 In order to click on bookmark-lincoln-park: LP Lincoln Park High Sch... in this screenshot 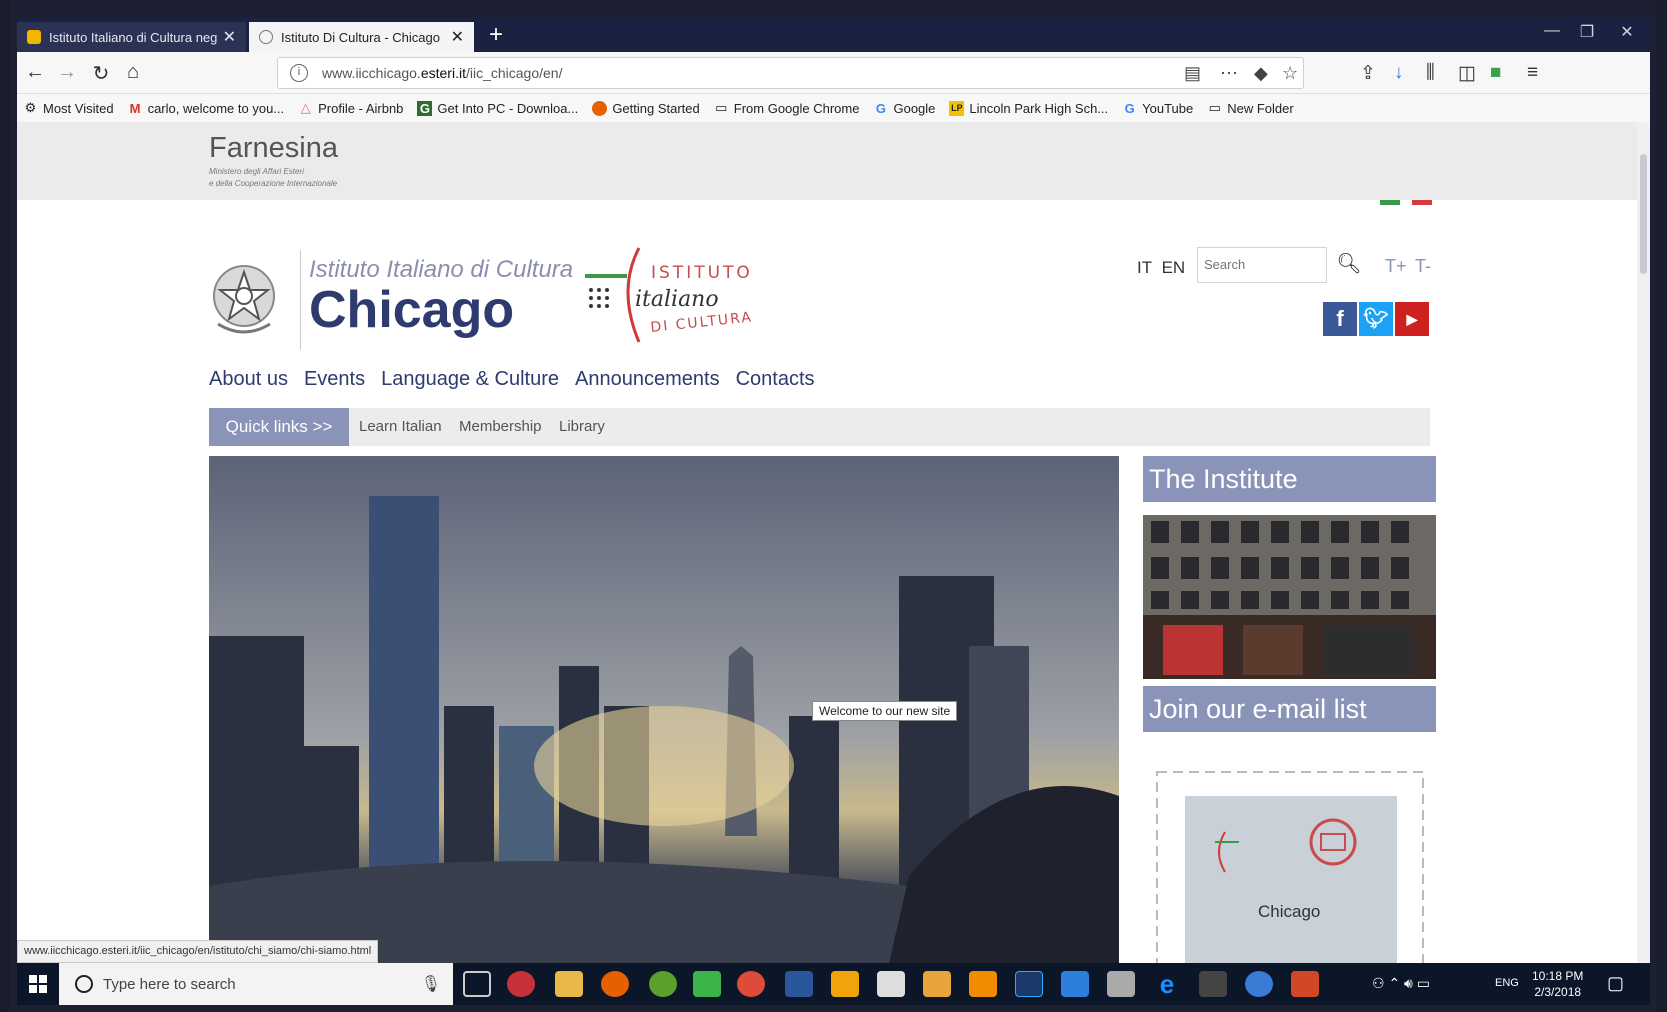, I will do `click(1028, 108)`.